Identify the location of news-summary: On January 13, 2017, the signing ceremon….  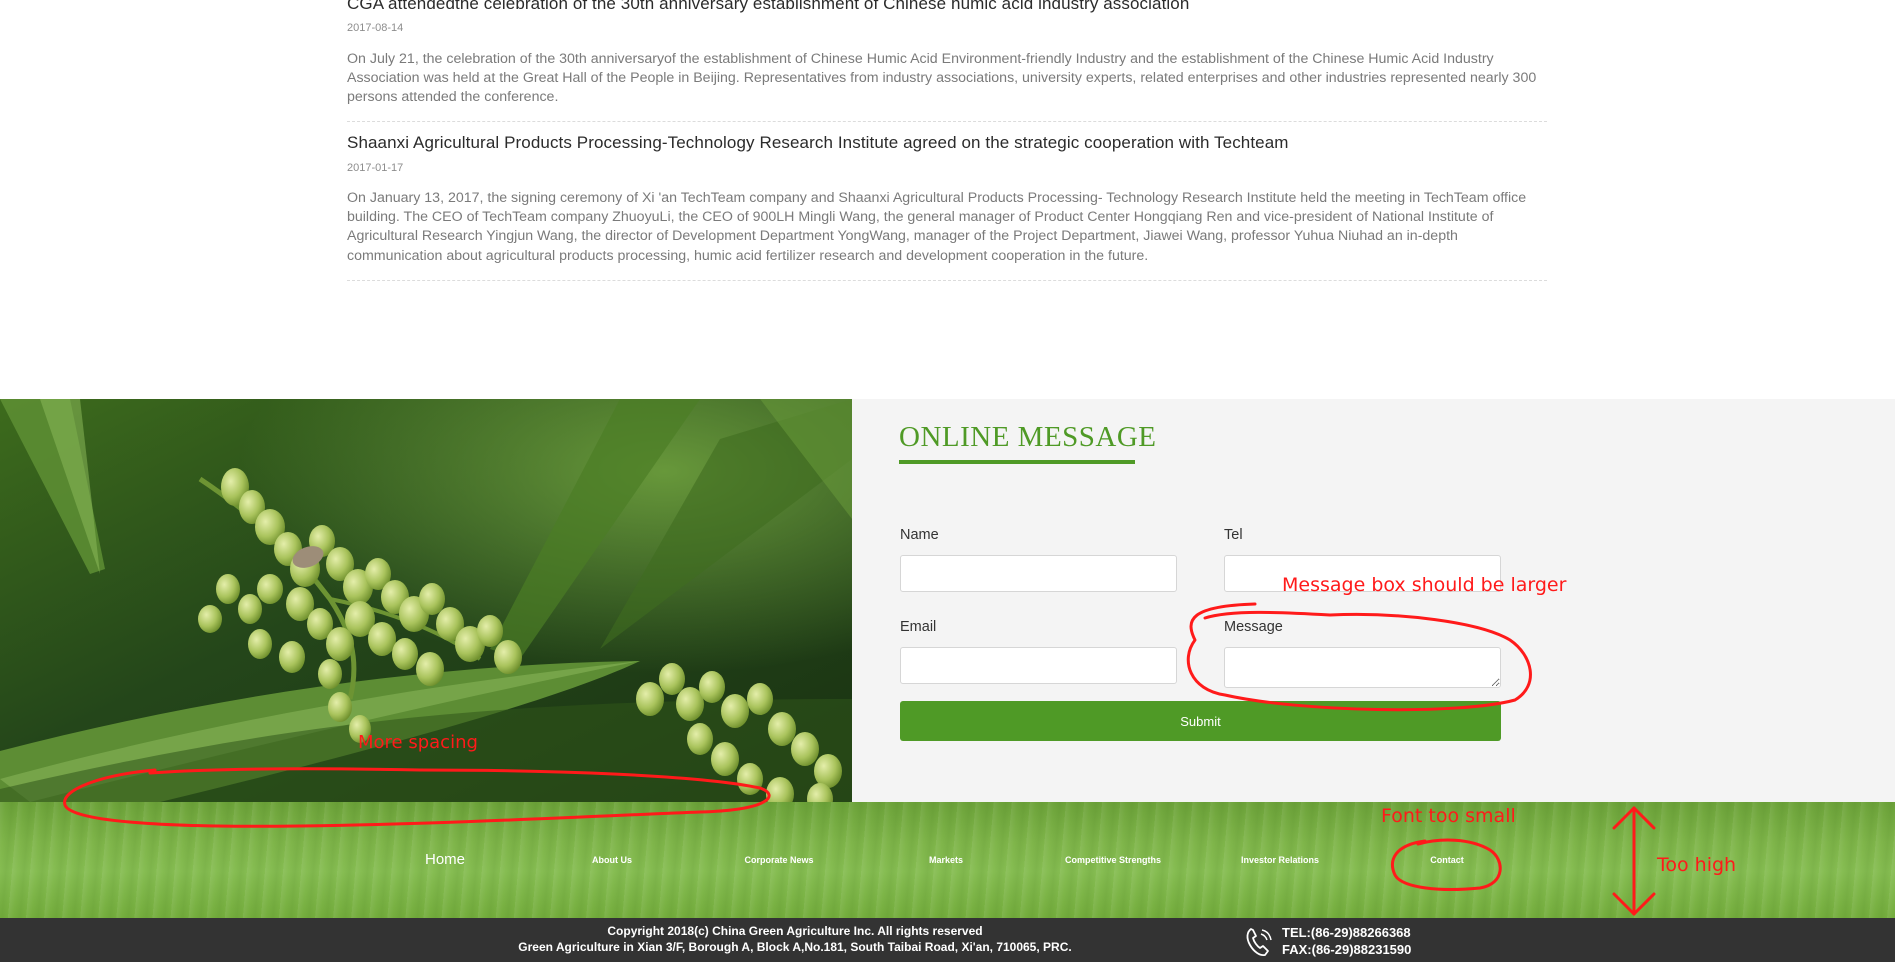
(937, 227).